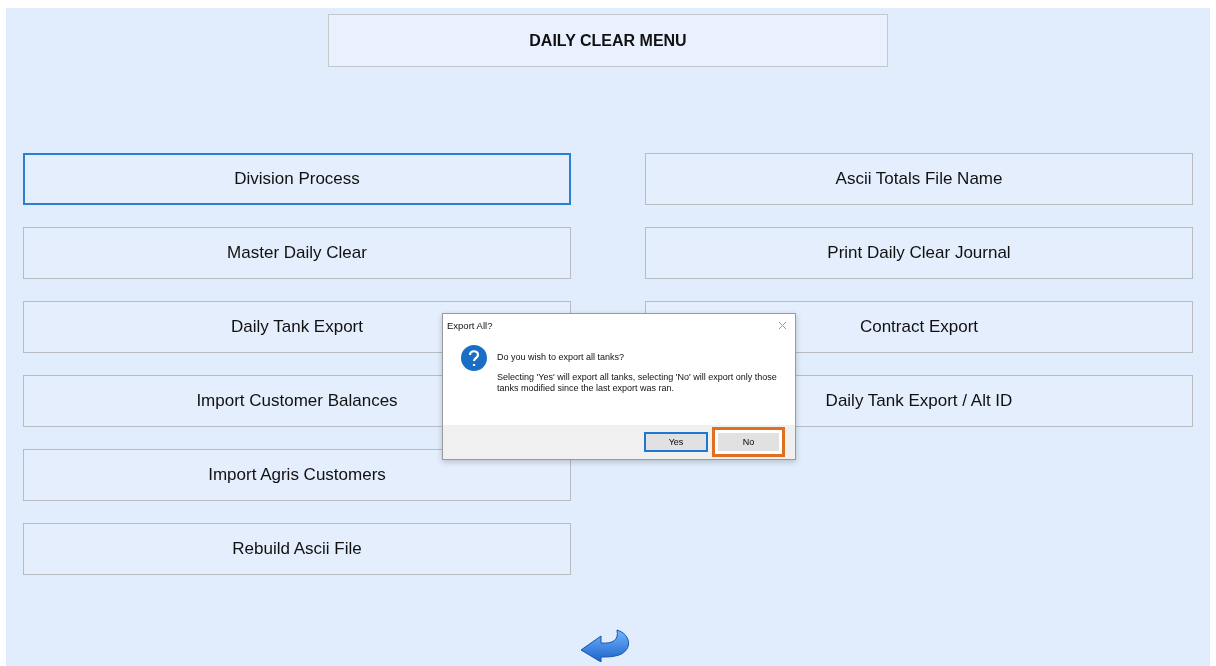 The image size is (1216, 666). What do you see at coordinates (919, 253) in the screenshot?
I see `menu-button: Print Daily Clear Journal` at bounding box center [919, 253].